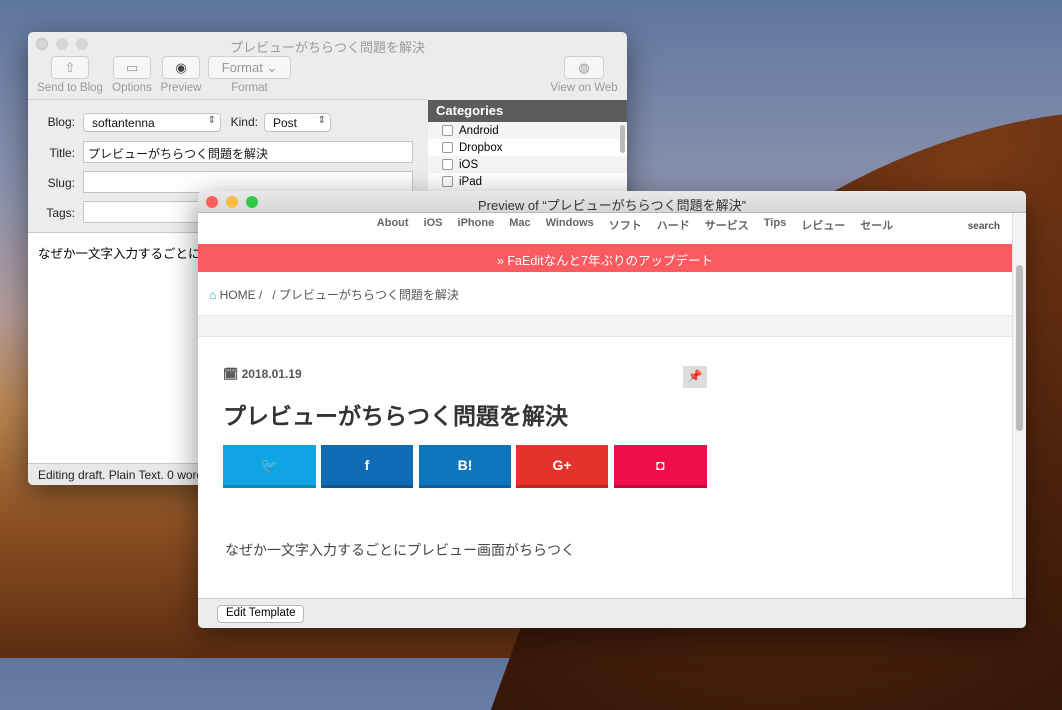  I want to click on label: View on Web, so click(584, 88).